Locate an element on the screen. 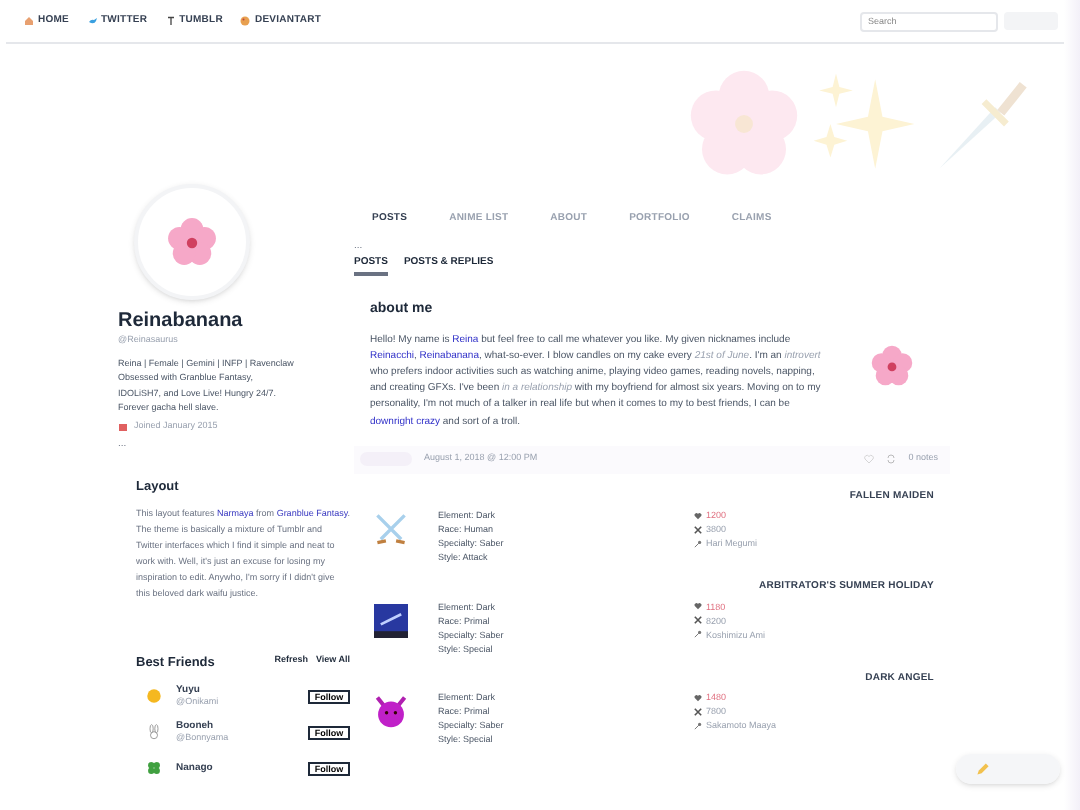 This screenshot has width=1080, height=810. clover-icon is located at coordinates (154, 768).